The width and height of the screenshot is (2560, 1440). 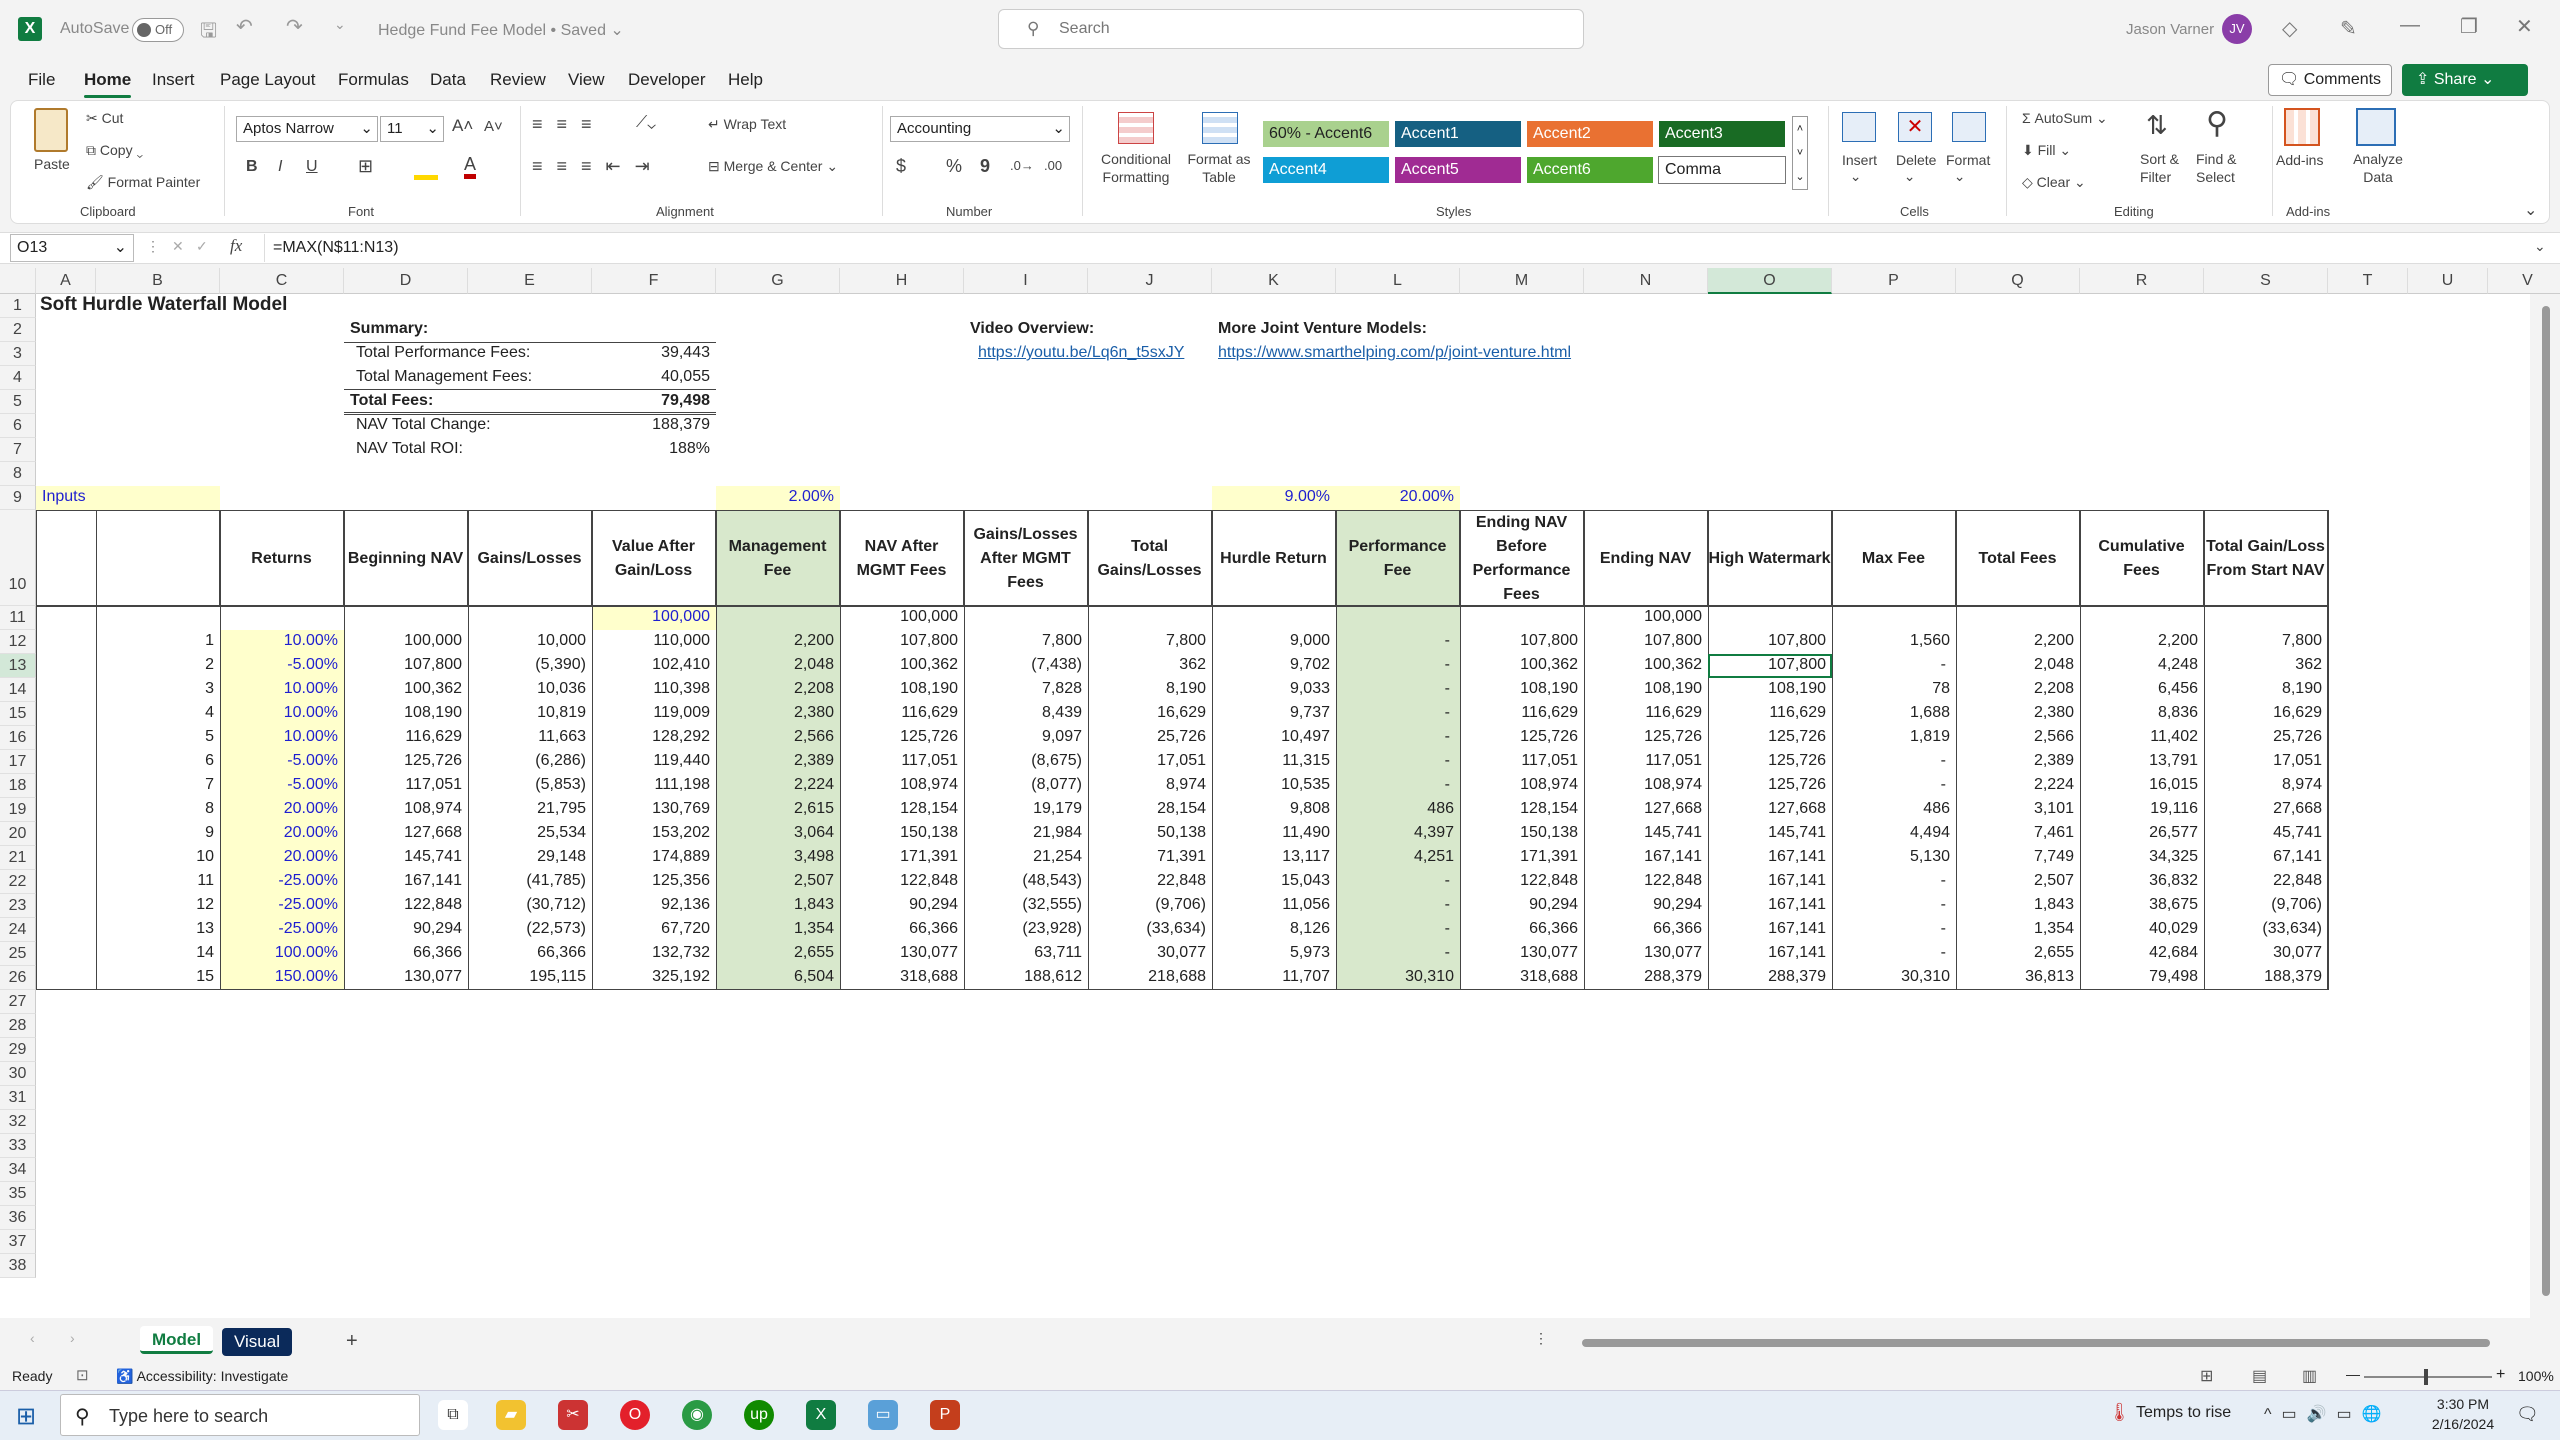 I want to click on row-header-13: 13, so click(x=18, y=666).